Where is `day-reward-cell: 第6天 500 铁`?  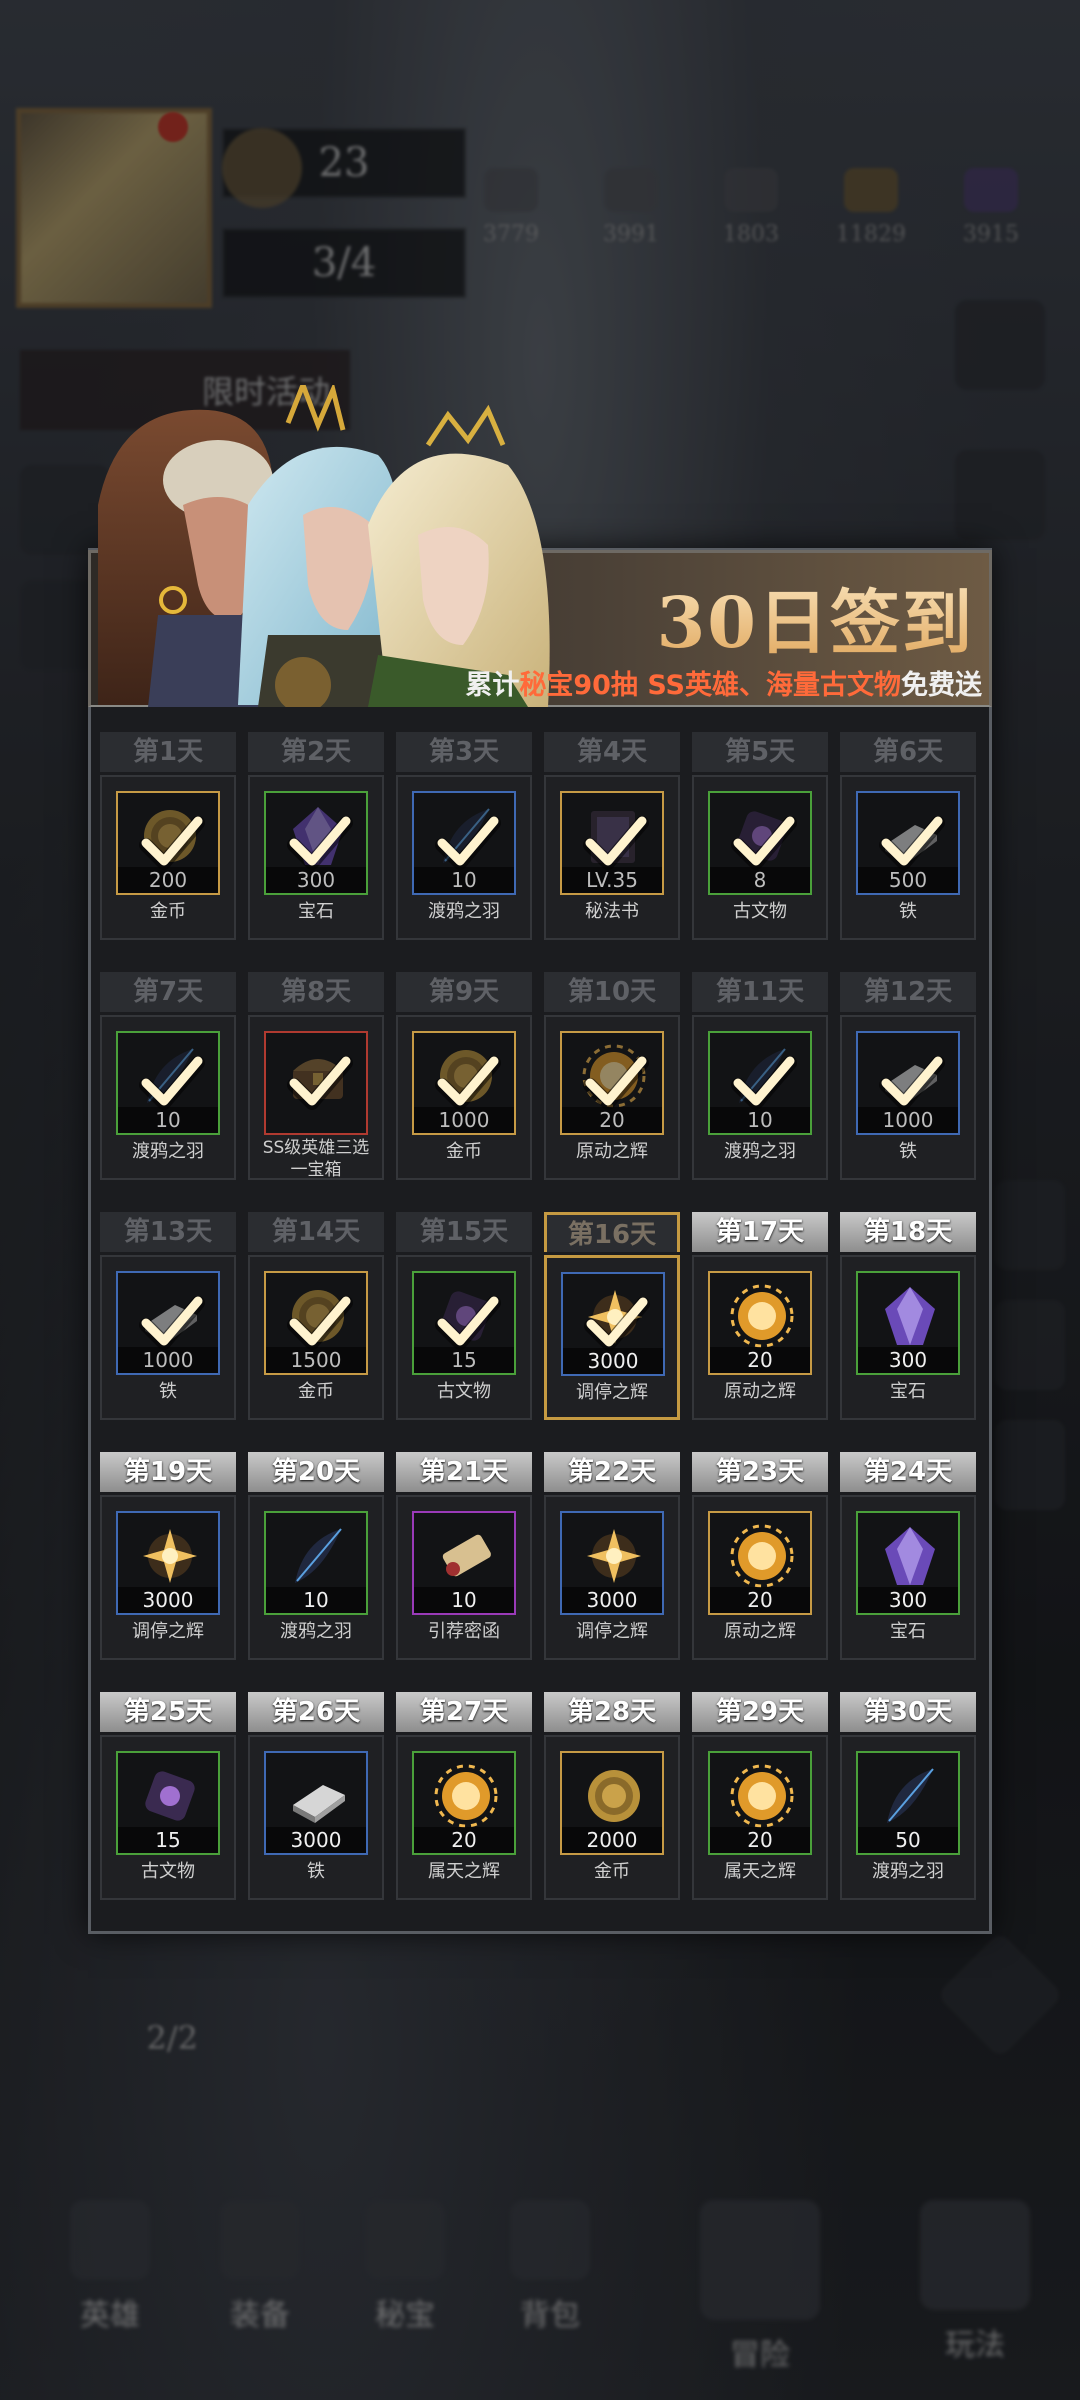
day-reward-cell: 第6天 500 铁 is located at coordinates (908, 836).